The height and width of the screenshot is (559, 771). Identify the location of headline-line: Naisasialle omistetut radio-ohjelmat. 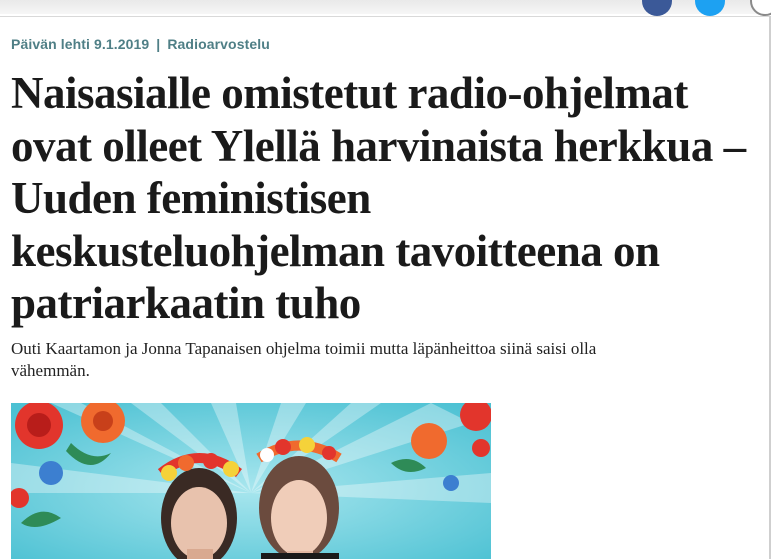
(349, 93).